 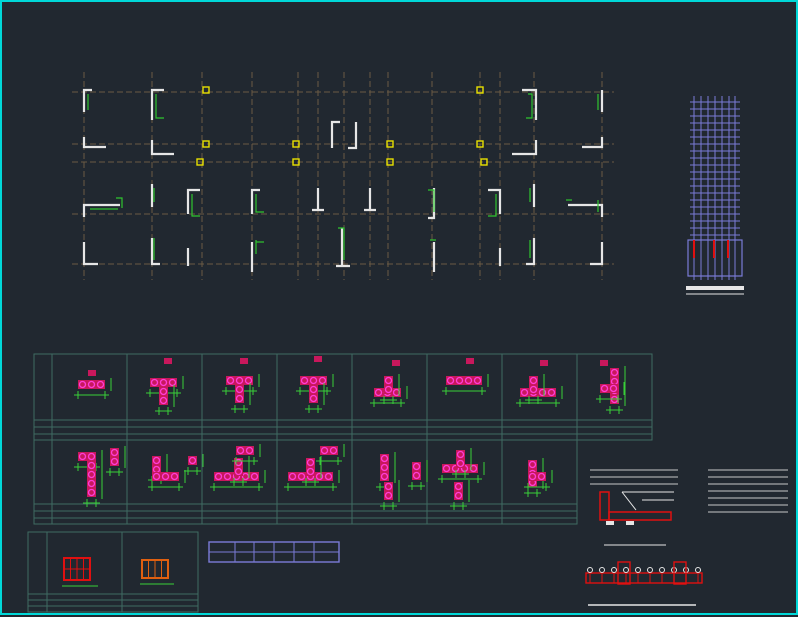 What do you see at coordinates (715, 288) in the screenshot?
I see `elevation-base` at bounding box center [715, 288].